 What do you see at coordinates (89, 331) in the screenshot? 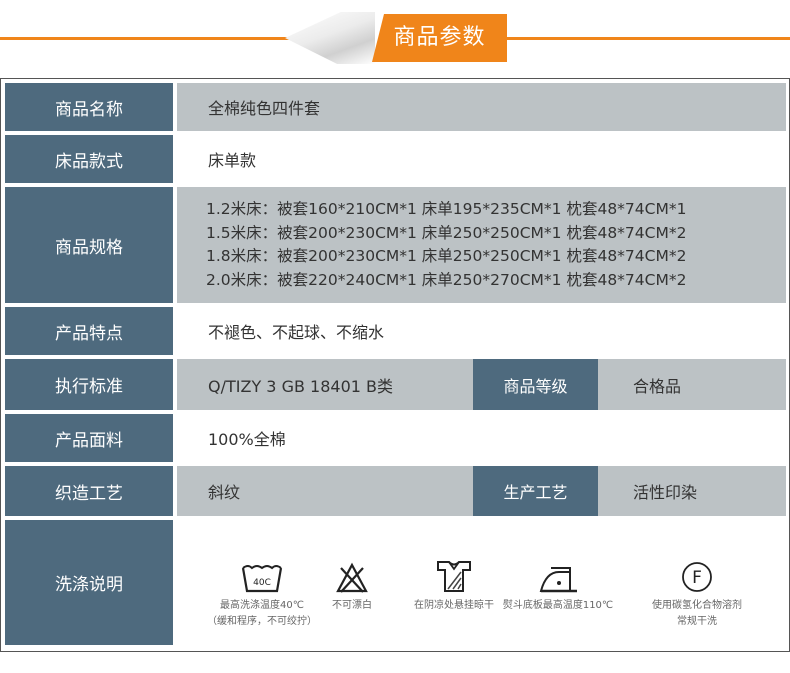
I see `label-features: 产品特点` at bounding box center [89, 331].